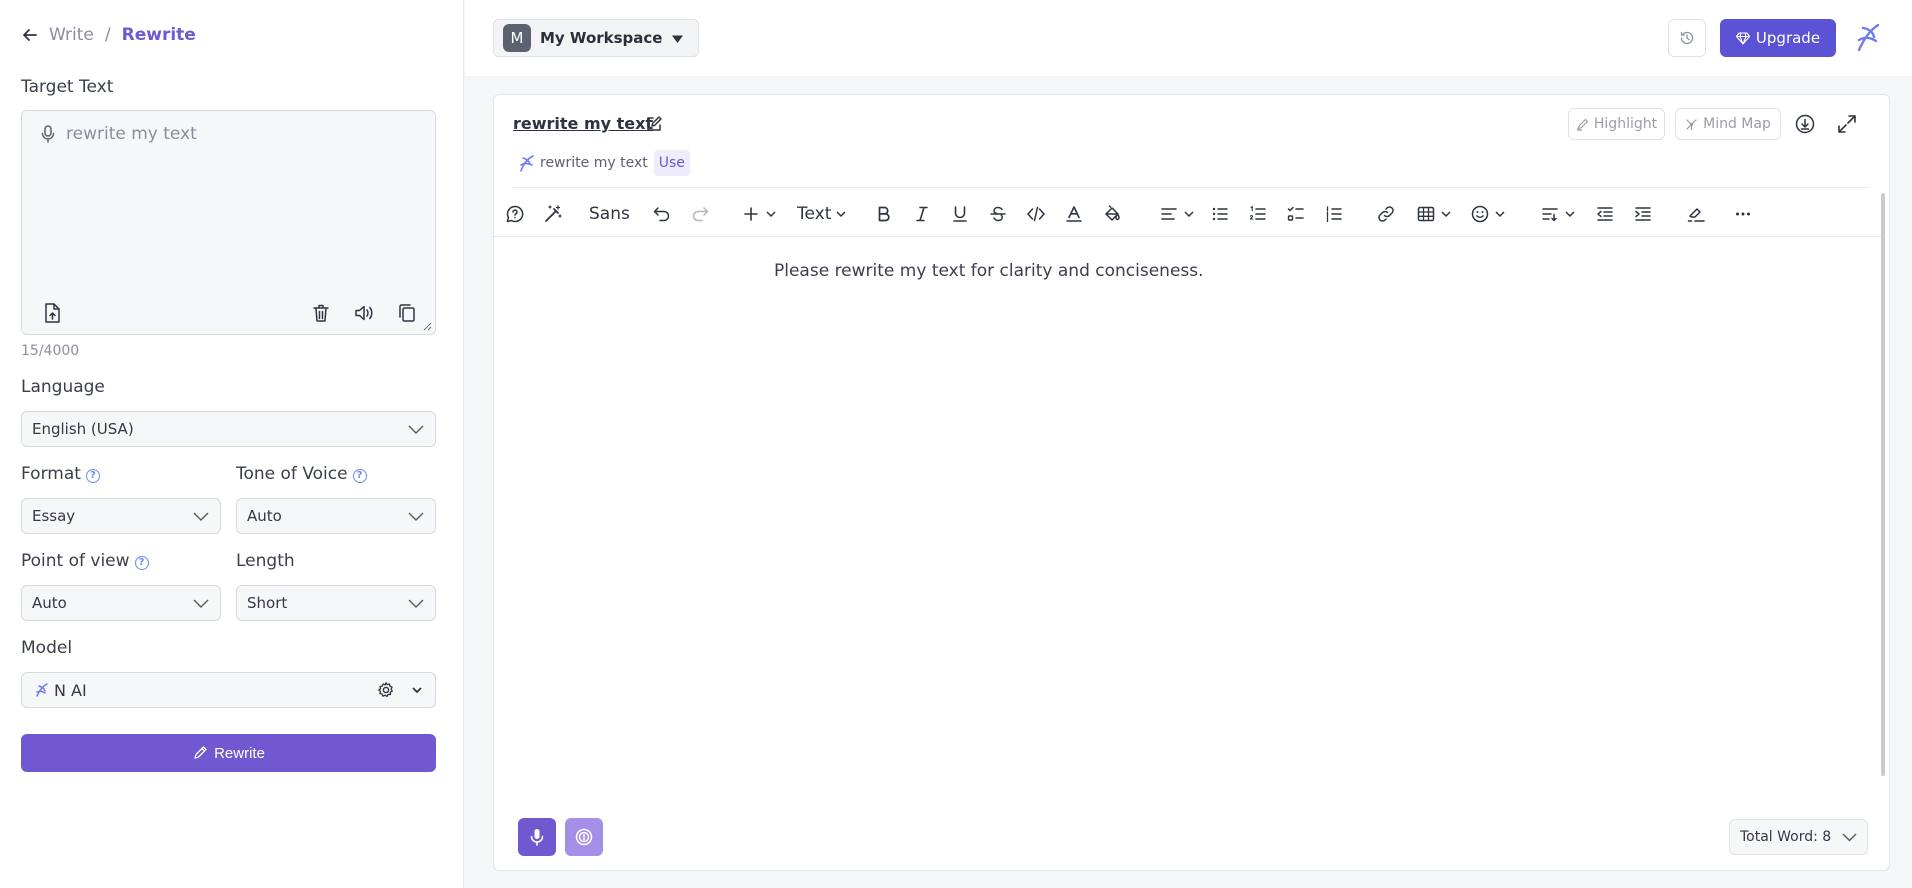 The height and width of the screenshot is (888, 1912). I want to click on tone-select: Auto, so click(336, 516).